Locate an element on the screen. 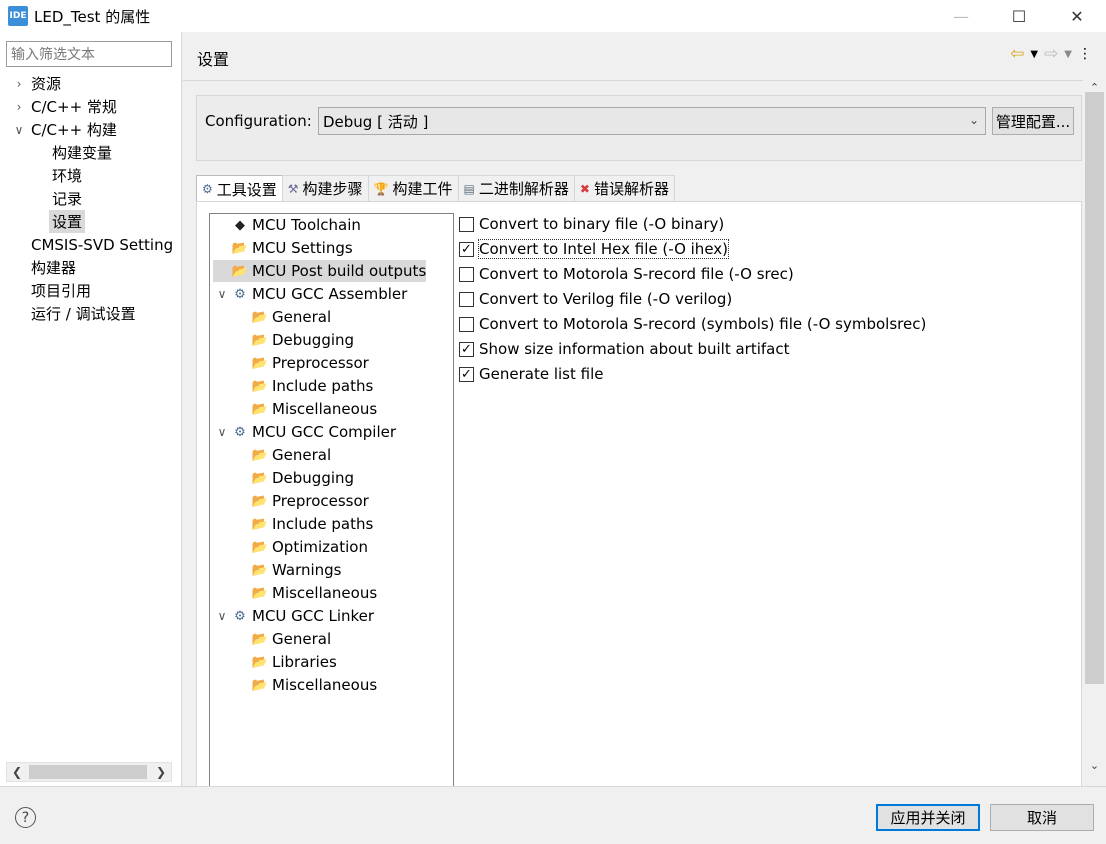 The height and width of the screenshot is (844, 1106). close-icon: ✕ is located at coordinates (1077, 16).